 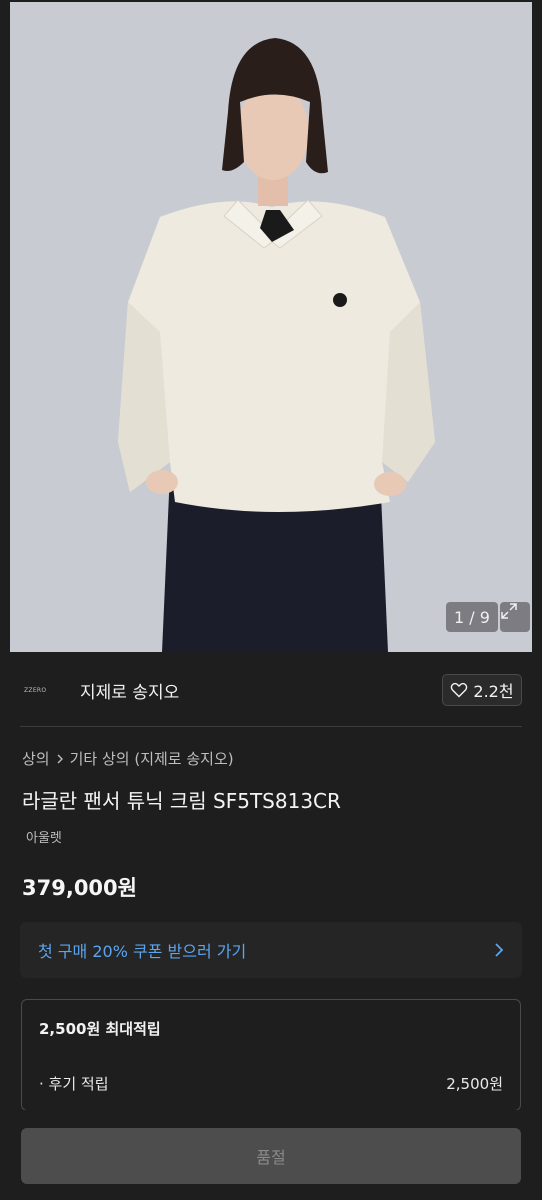 What do you see at coordinates (44, 838) in the screenshot?
I see `outlet-tag: 아울렛` at bounding box center [44, 838].